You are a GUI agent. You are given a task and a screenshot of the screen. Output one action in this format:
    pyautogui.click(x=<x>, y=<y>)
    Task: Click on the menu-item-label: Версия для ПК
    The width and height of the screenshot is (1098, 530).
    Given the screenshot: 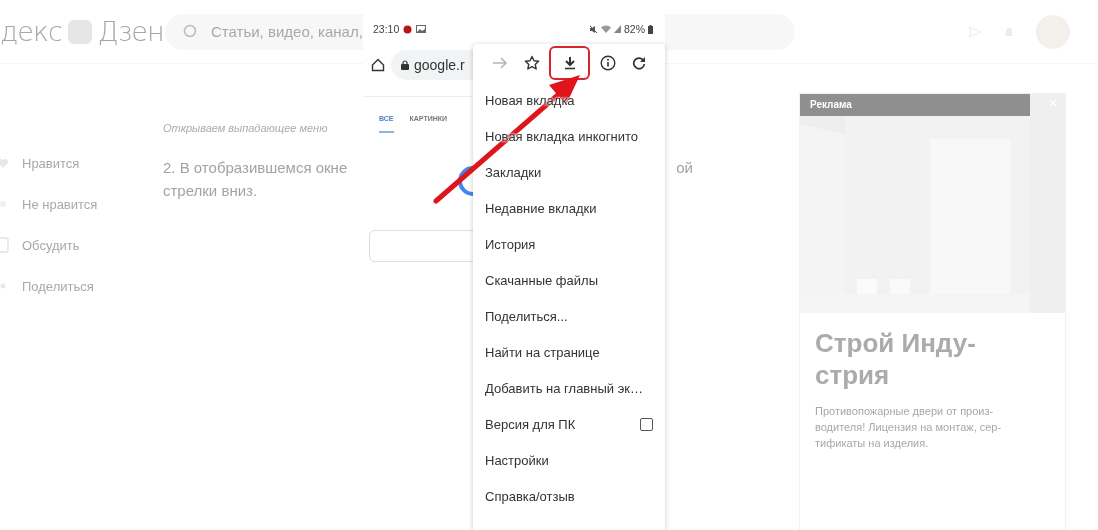 What is the action you would take?
    pyautogui.click(x=530, y=424)
    